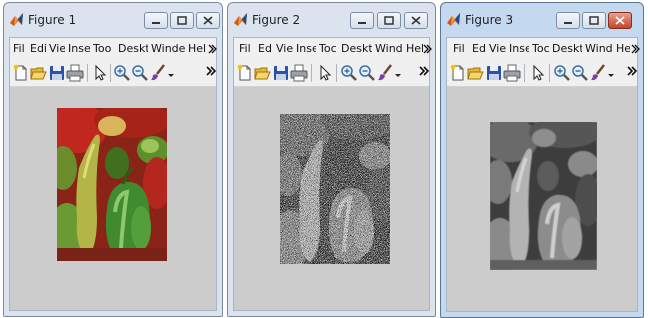 Image resolution: width=648 pixels, height=318 pixels. I want to click on title-bar: Figure 1, so click(113, 20).